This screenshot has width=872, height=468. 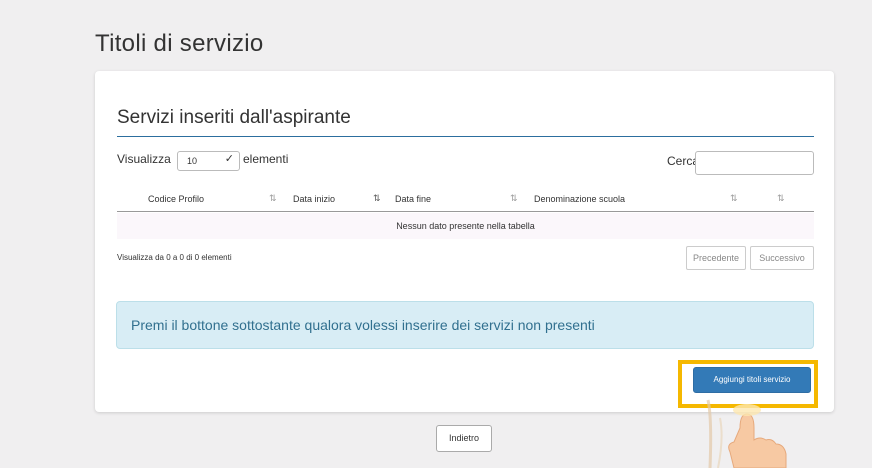 What do you see at coordinates (266, 159) in the screenshot?
I see `length-suffix: elementi` at bounding box center [266, 159].